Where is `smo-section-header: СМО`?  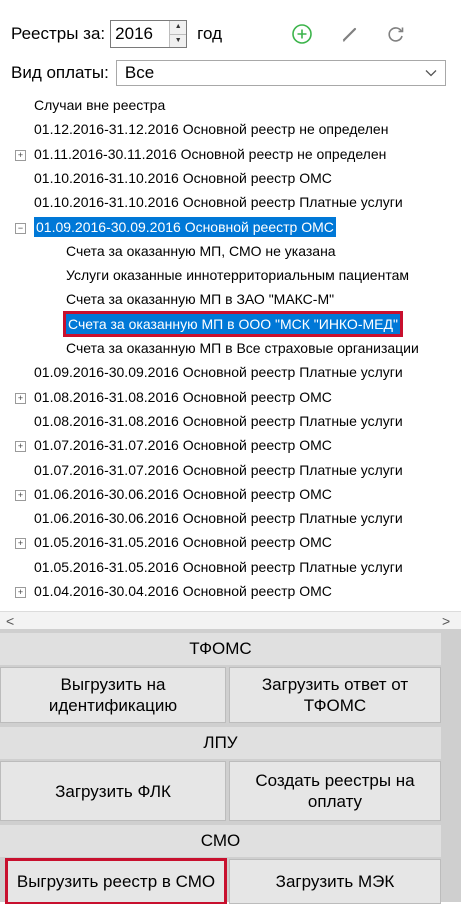 smo-section-header: СМО is located at coordinates (220, 841).